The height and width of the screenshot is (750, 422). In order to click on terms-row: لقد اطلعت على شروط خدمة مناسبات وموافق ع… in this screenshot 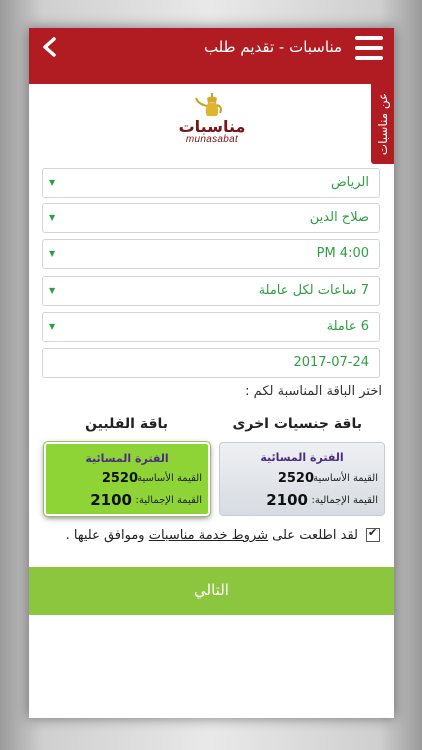, I will do `click(222, 534)`.